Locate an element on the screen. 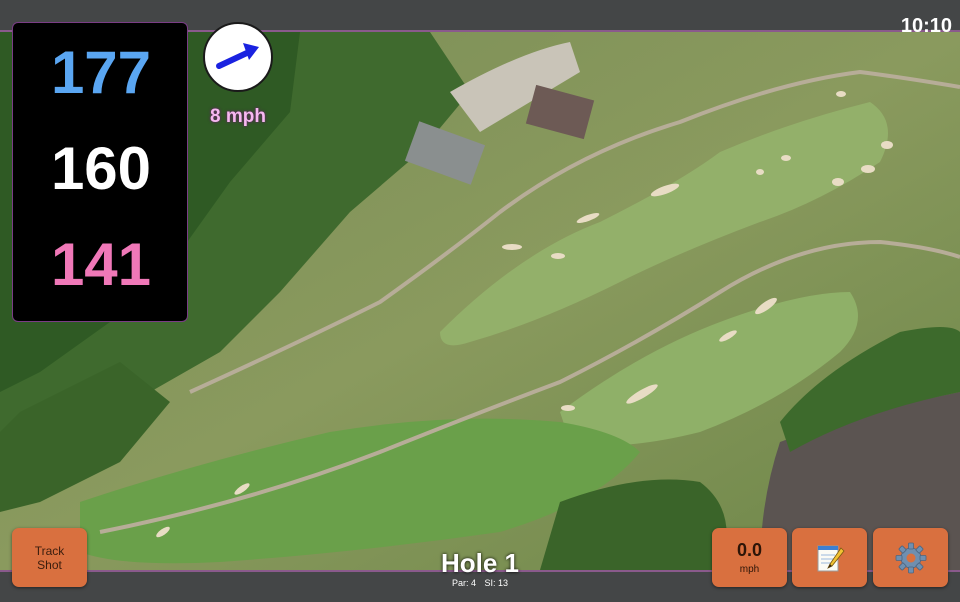 This screenshot has width=960, height=602. yardage-panel: 177 160 141 is located at coordinates (100, 172).